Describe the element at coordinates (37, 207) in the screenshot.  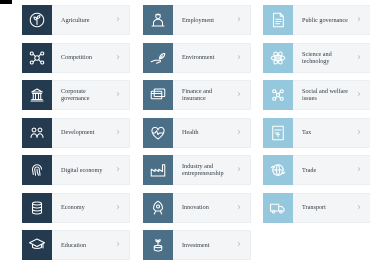
I see `coins-icon` at that location.